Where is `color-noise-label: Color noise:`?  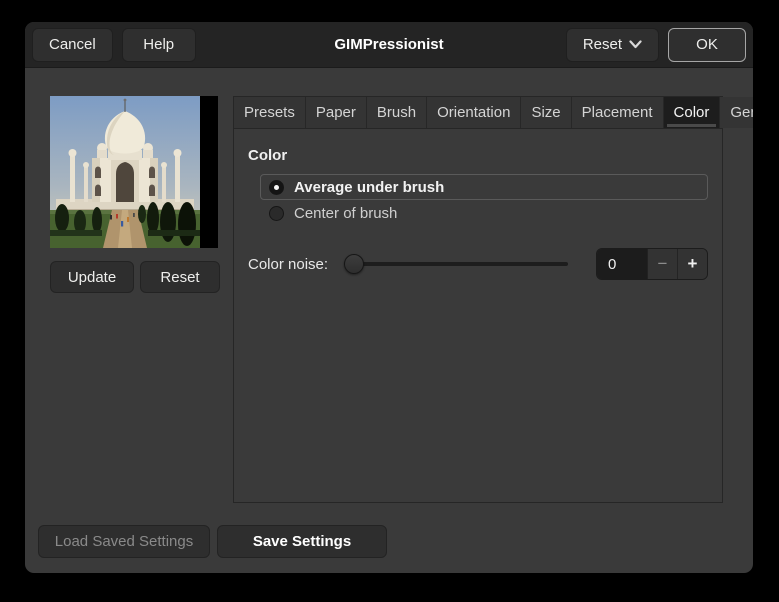 color-noise-label: Color noise: is located at coordinates (288, 264).